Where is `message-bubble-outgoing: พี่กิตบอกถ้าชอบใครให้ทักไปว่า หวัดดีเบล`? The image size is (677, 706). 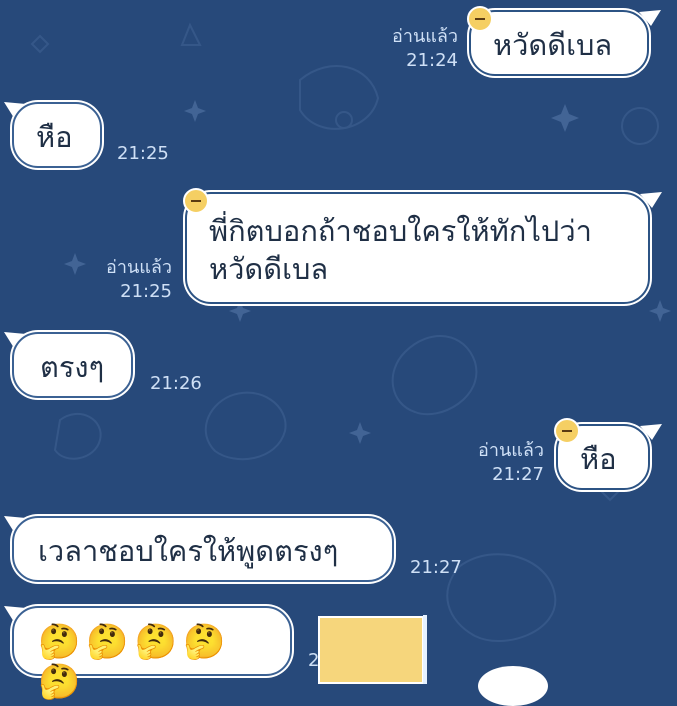
message-bubble-outgoing: พี่กิตบอกถ้าชอบใครให้ทักไปว่า หวัดดีเบล is located at coordinates (417, 248).